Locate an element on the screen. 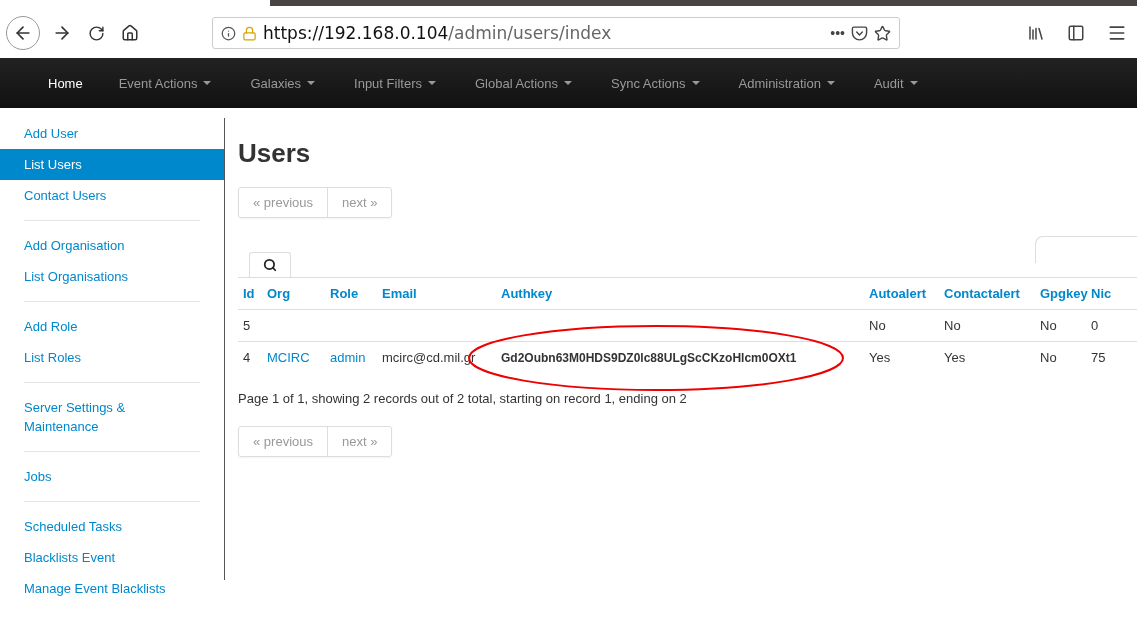 The width and height of the screenshot is (1137, 624). column-header: Gpgkey is located at coordinates (1060, 293).